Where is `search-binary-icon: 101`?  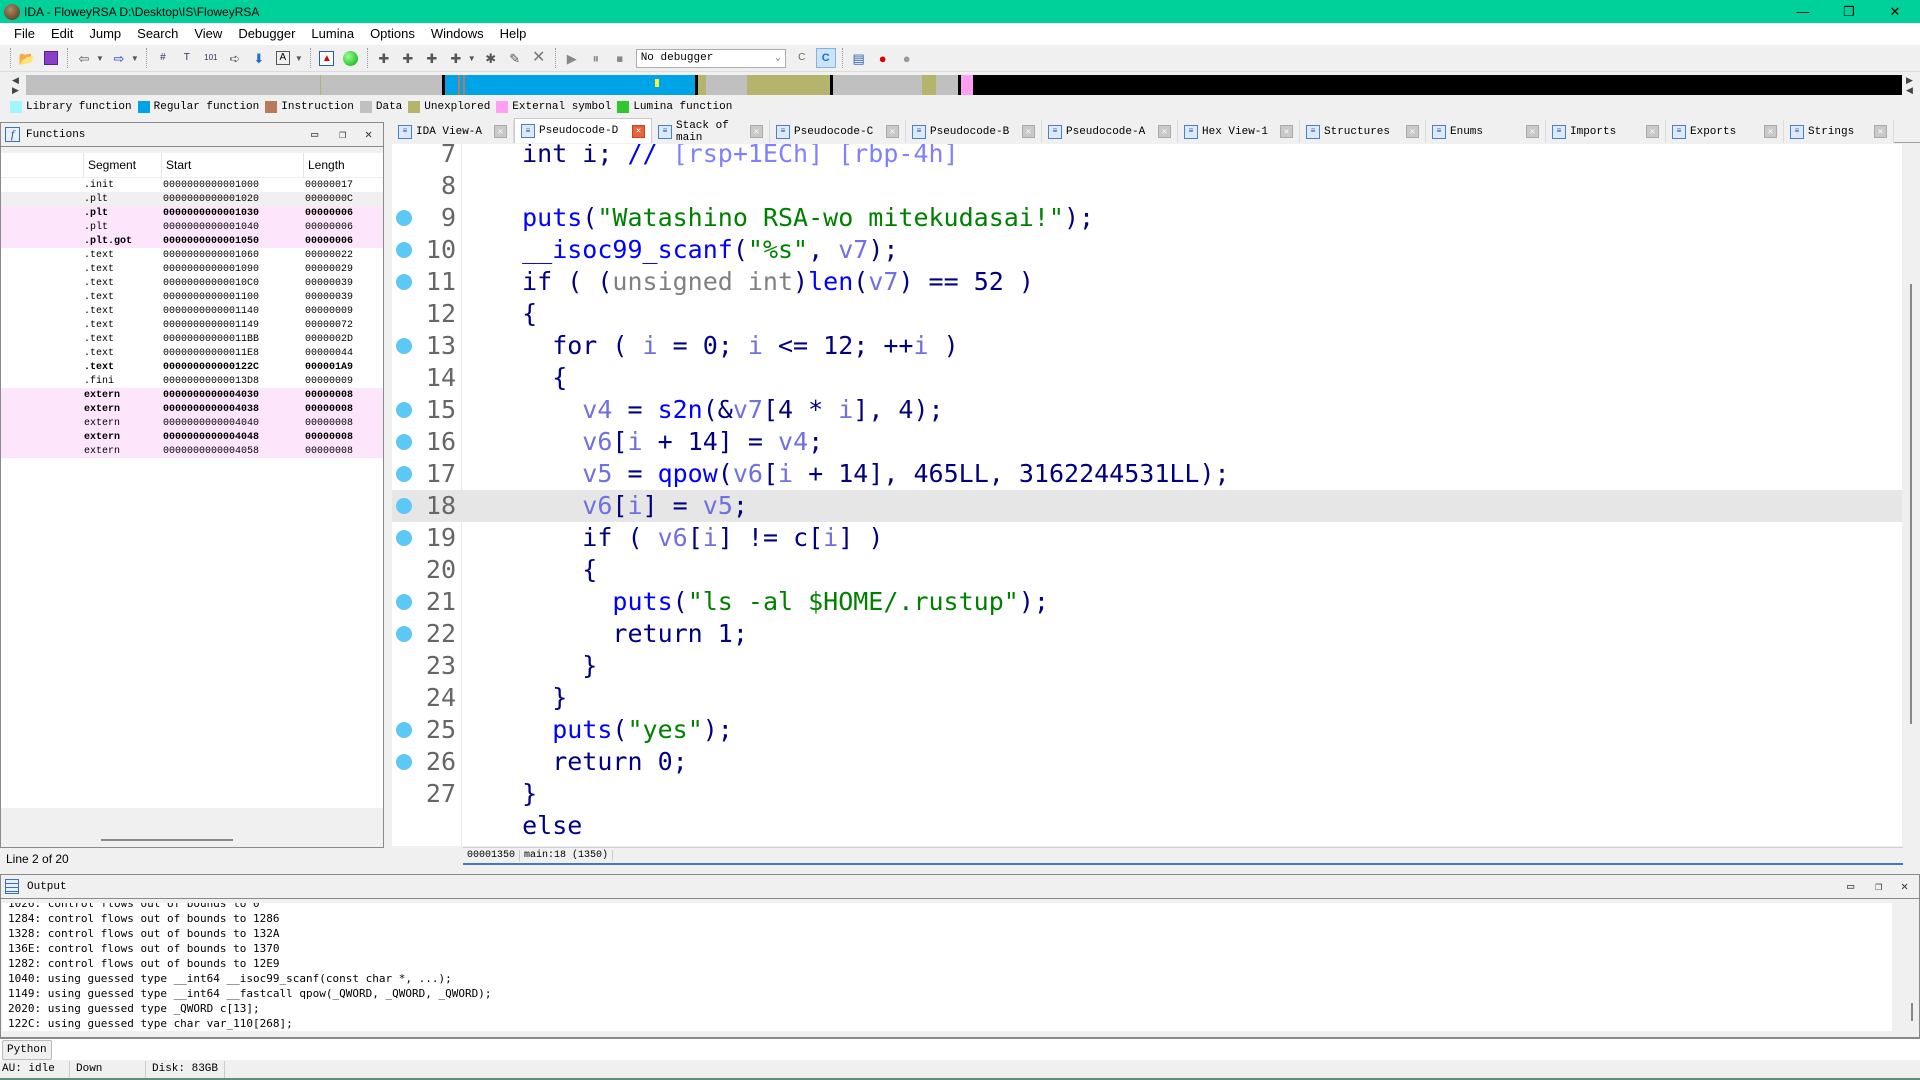
search-binary-icon: 101 is located at coordinates (211, 58).